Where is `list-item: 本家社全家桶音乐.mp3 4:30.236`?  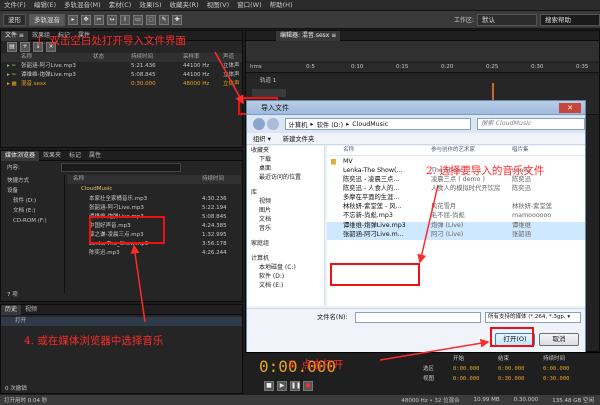
list-item: 本家社全家桶音乐.mp3 4:30.236 is located at coordinates (154, 199).